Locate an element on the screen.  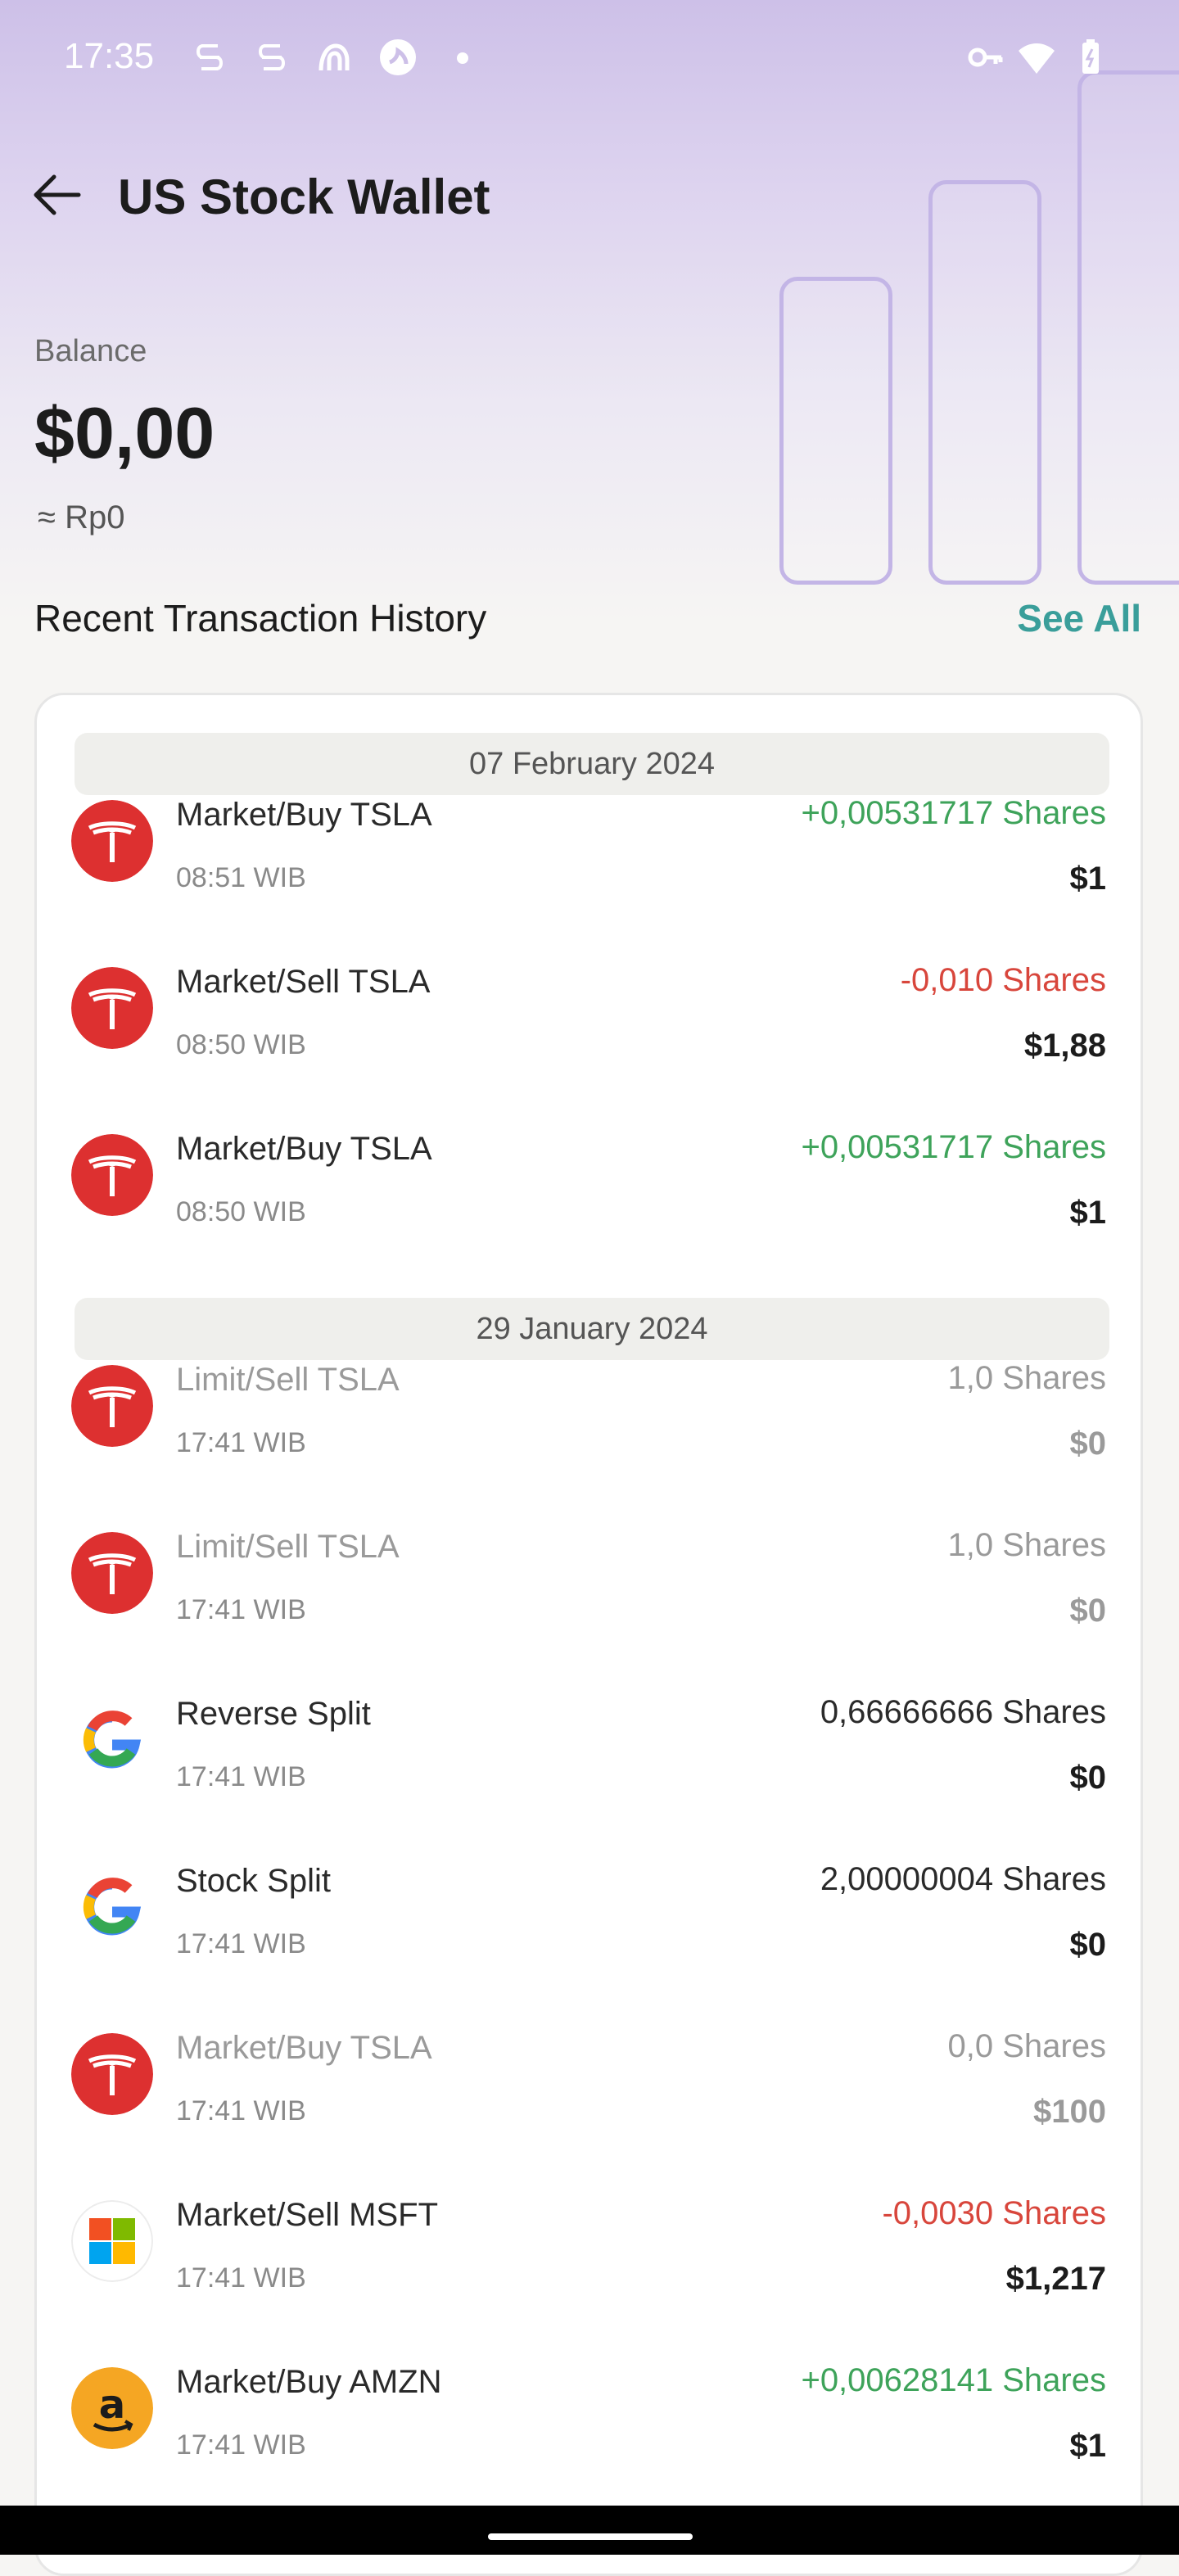
transaction-shares: 0,0 Shares is located at coordinates (1026, 2046).